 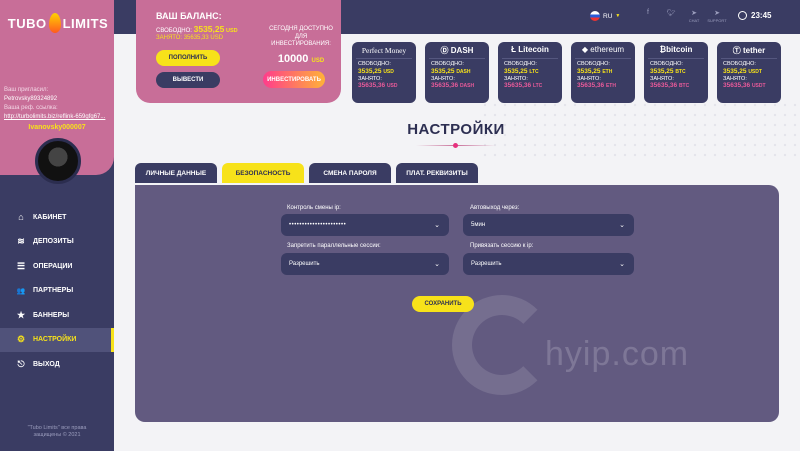 What do you see at coordinates (456, 129) in the screenshot?
I see `page-title: НАСТРОЙКИ` at bounding box center [456, 129].